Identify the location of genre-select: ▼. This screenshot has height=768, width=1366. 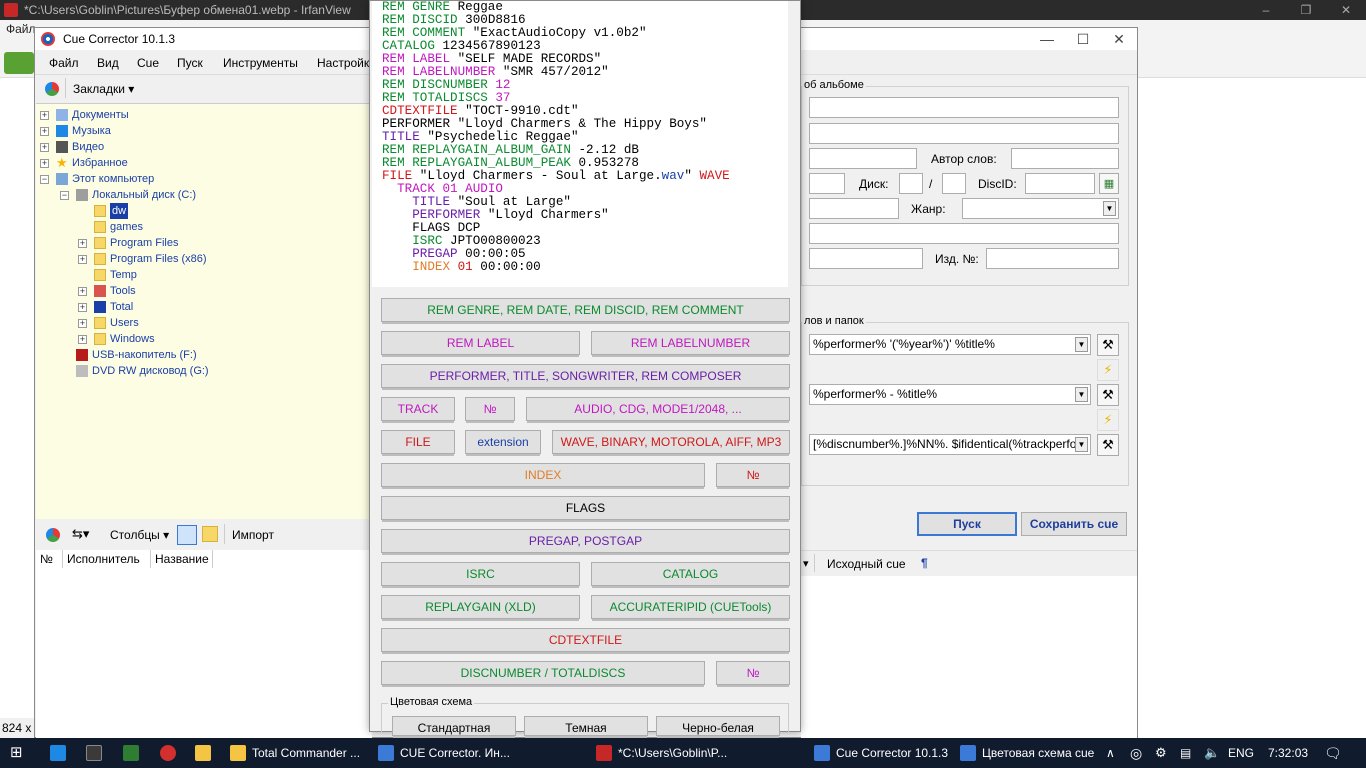
(1040, 208).